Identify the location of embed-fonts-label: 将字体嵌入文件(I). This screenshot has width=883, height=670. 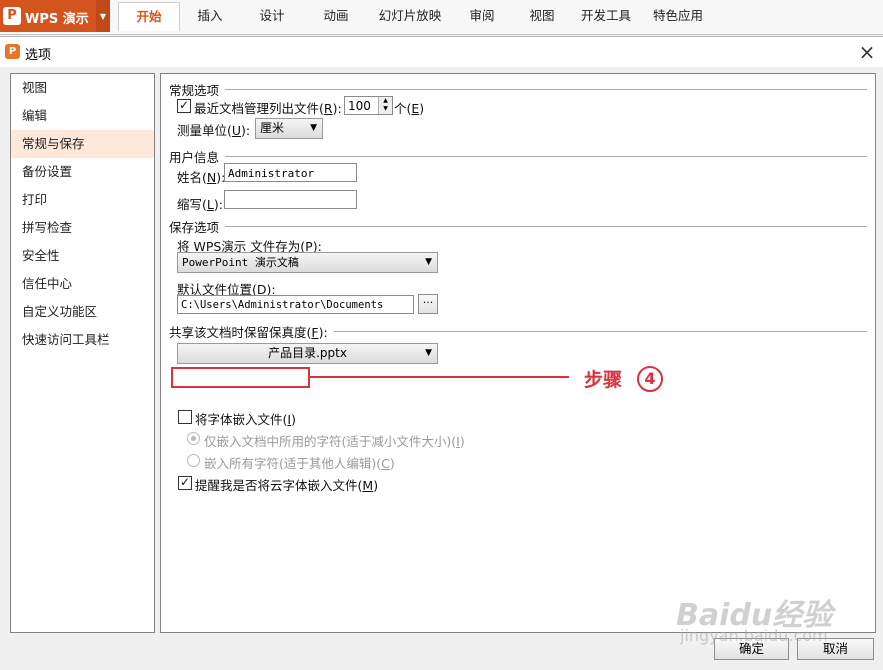
(245, 419).